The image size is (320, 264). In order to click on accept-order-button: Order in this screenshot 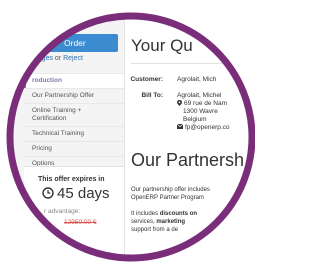, I will do `click(71, 43)`.